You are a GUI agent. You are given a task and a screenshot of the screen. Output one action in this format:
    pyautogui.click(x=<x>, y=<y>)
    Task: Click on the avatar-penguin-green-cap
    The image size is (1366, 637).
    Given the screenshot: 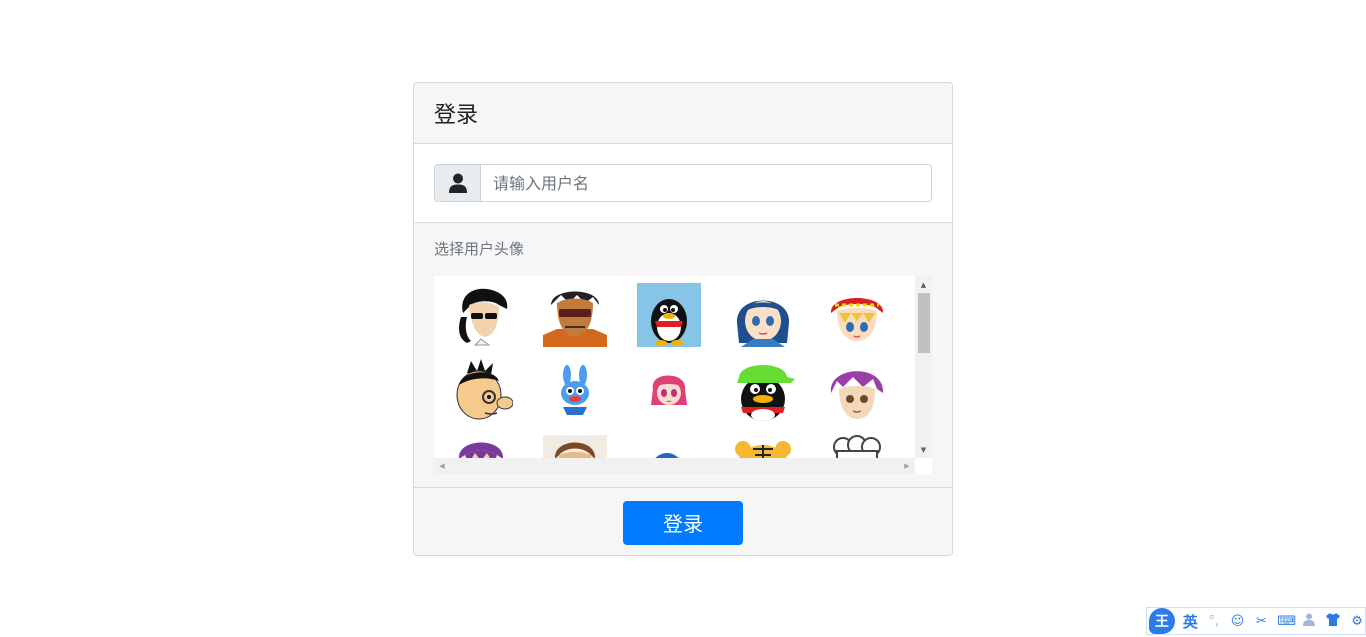 What is the action you would take?
    pyautogui.click(x=763, y=391)
    